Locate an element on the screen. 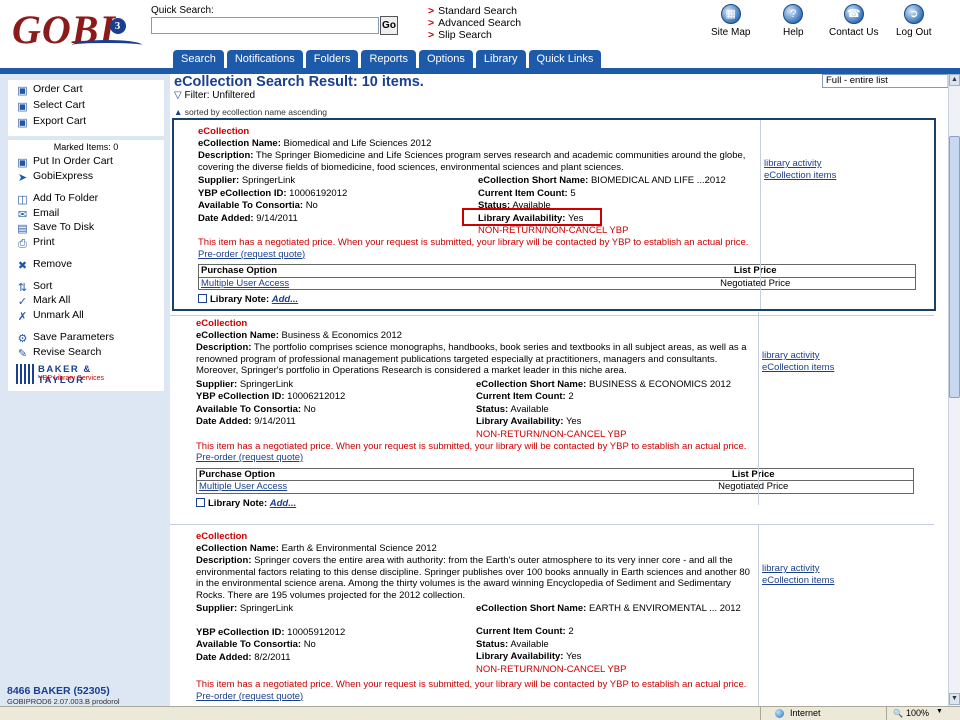 This screenshot has height=720, width=960. slip-search-link: > Slip Search is located at coordinates (474, 35).